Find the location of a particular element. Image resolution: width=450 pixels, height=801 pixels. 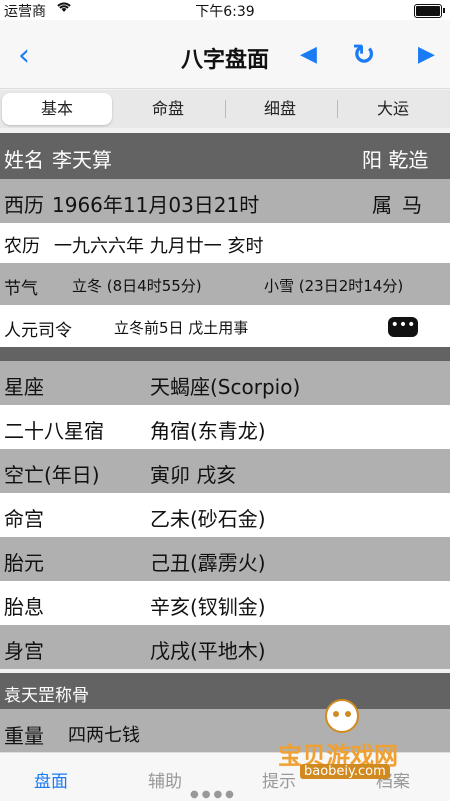

solar-row: 西历 1966年11月03日21时 属 马 is located at coordinates (225, 201).